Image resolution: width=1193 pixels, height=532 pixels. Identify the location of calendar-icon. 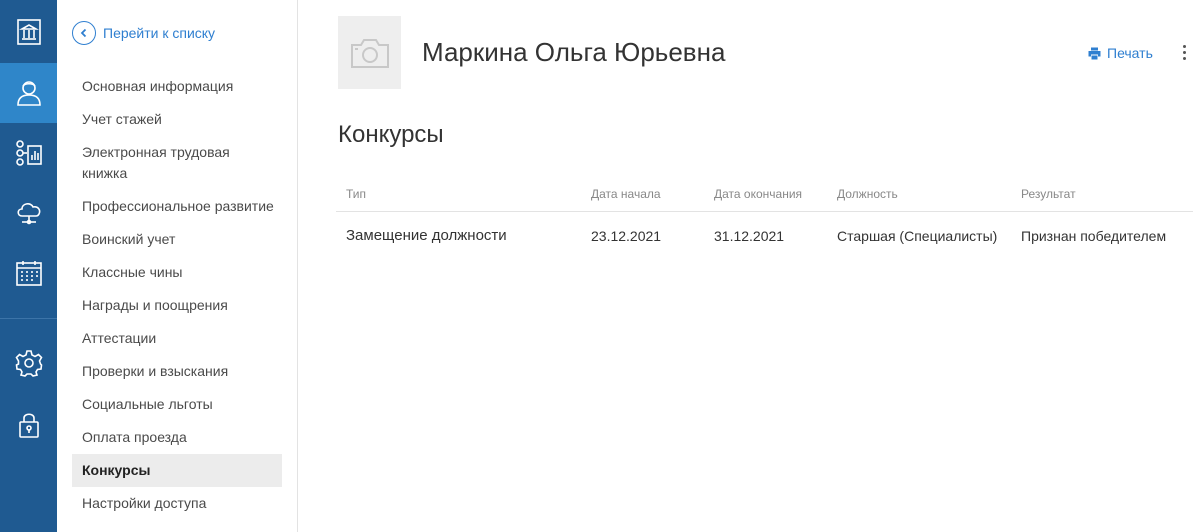
(28, 273).